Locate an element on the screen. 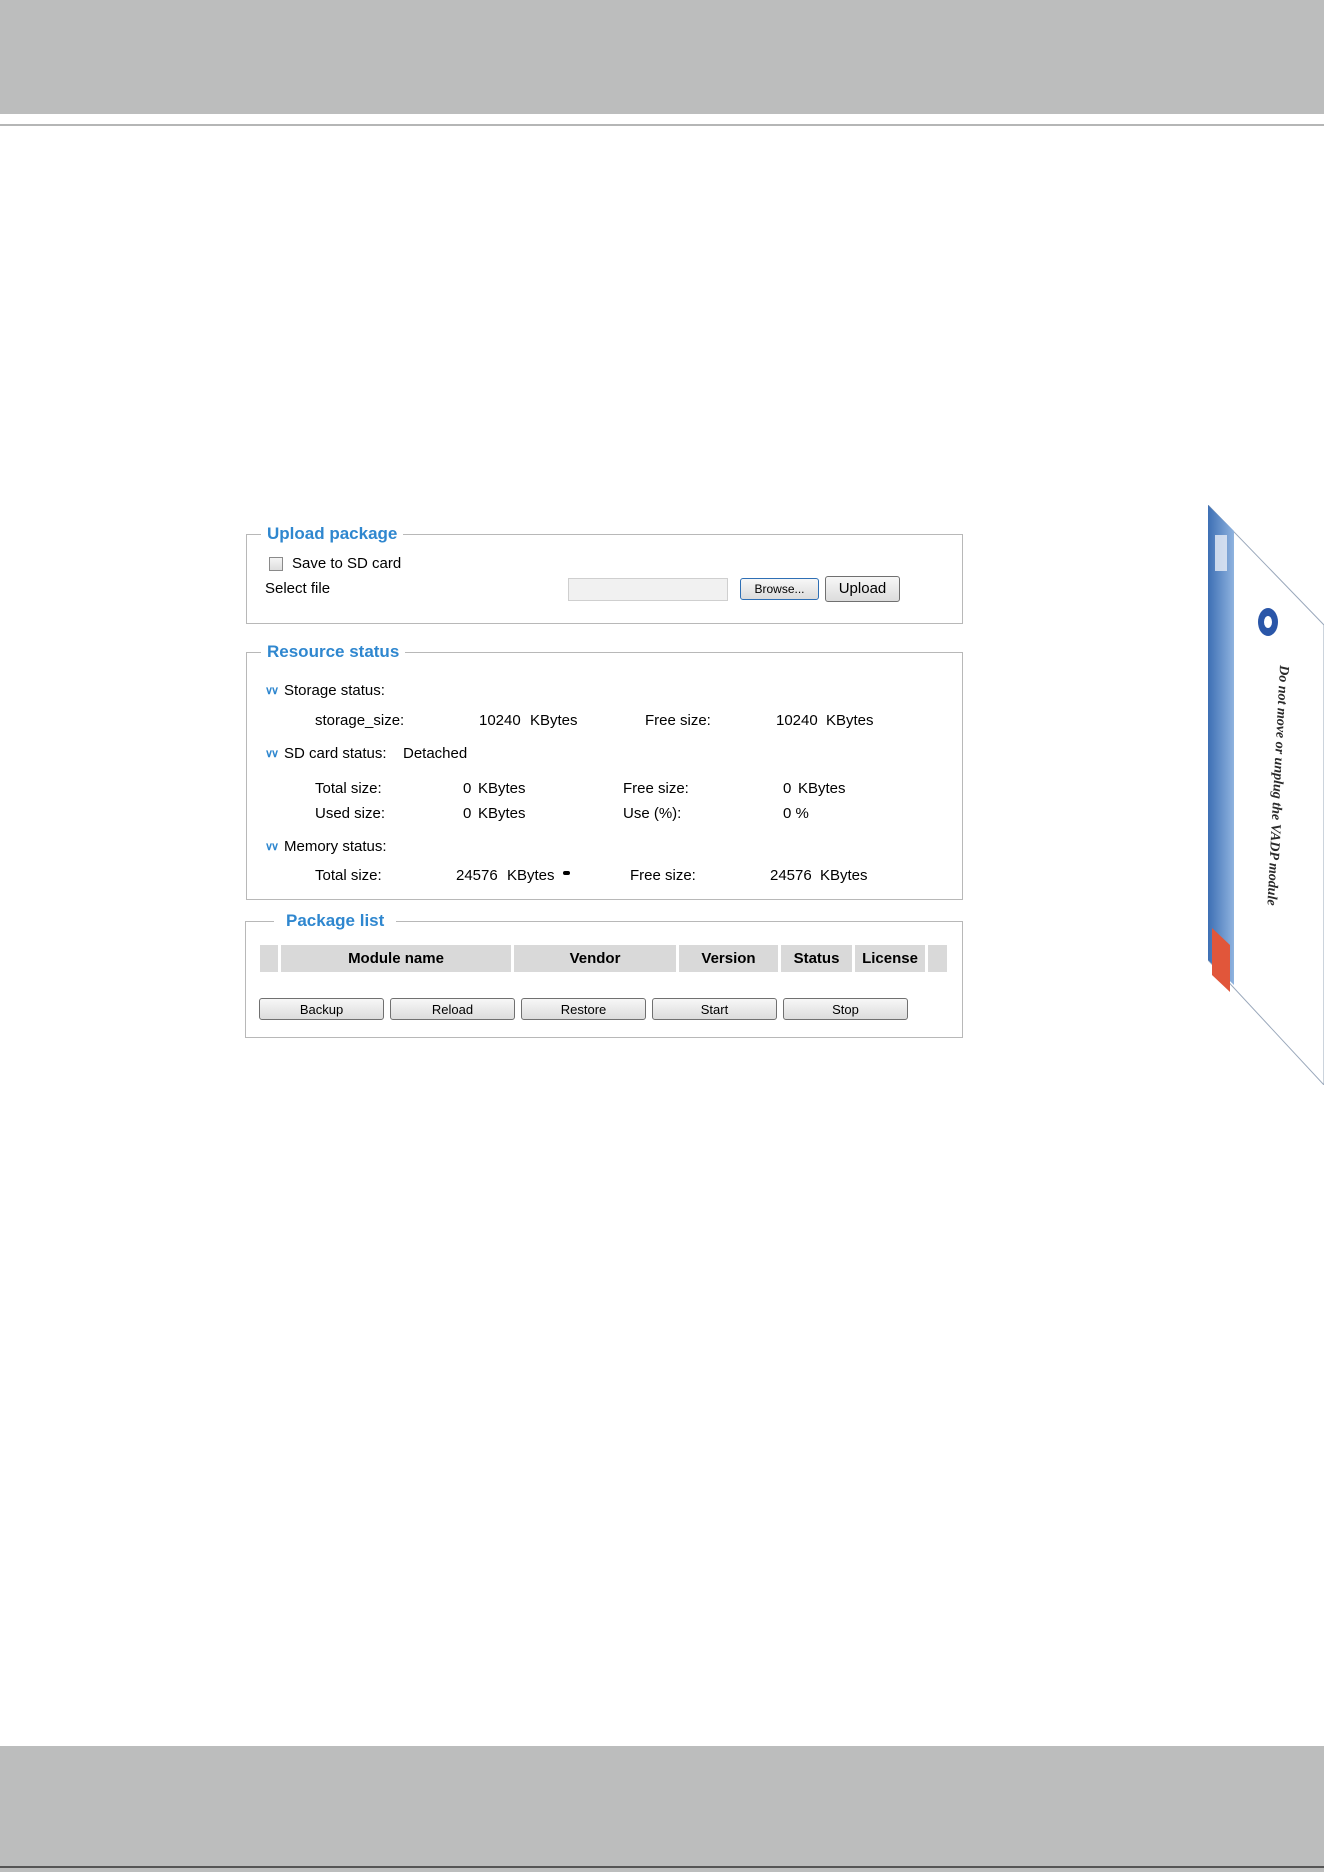 This screenshot has width=1324, height=1872. sd-card-status-heading: SD card status: is located at coordinates (335, 753).